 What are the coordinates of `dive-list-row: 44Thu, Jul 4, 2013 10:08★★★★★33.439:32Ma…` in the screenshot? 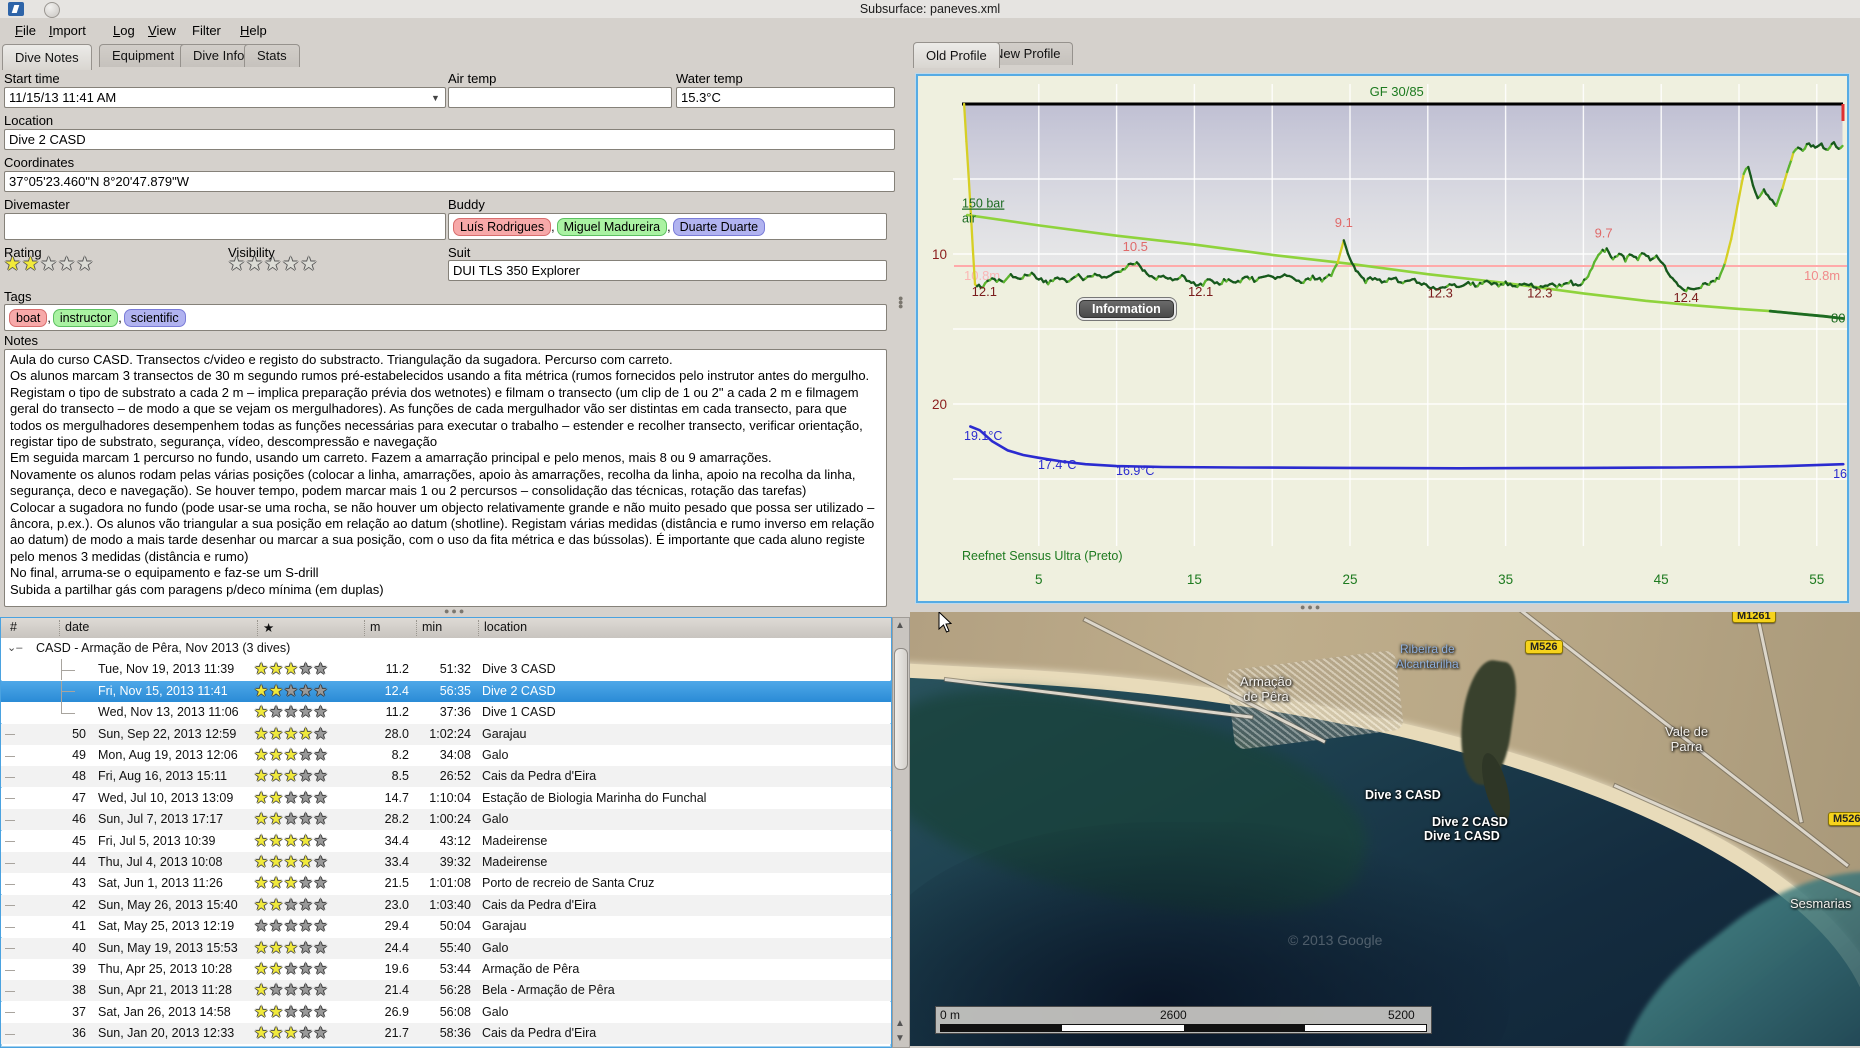 It's located at (446, 862).